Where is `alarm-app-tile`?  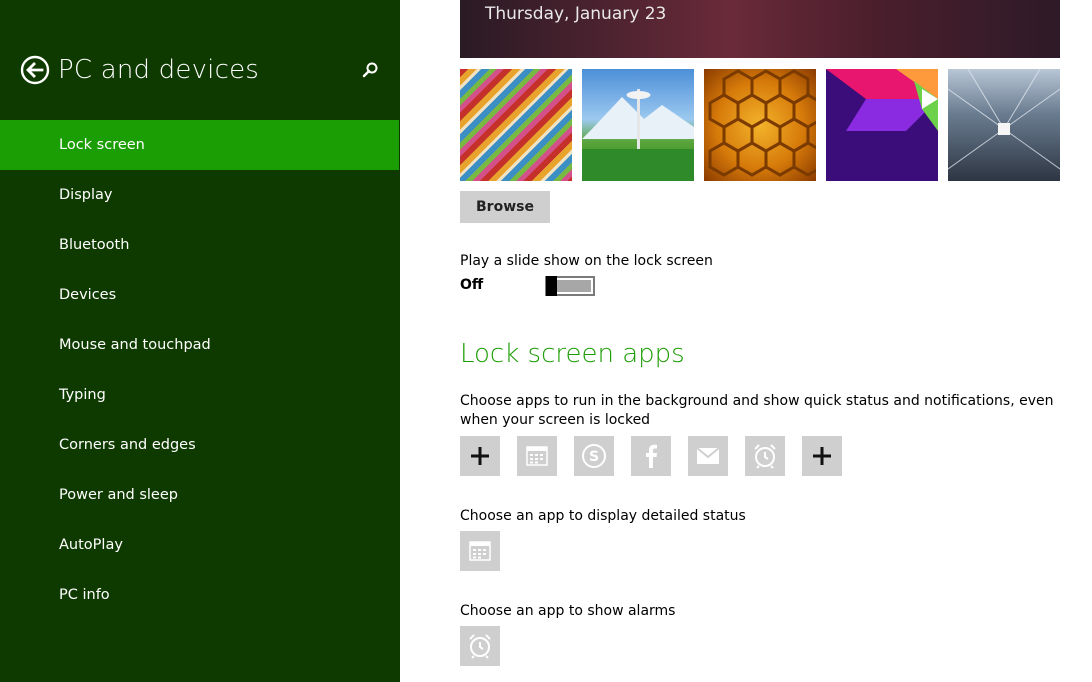 alarm-app-tile is located at coordinates (765, 456).